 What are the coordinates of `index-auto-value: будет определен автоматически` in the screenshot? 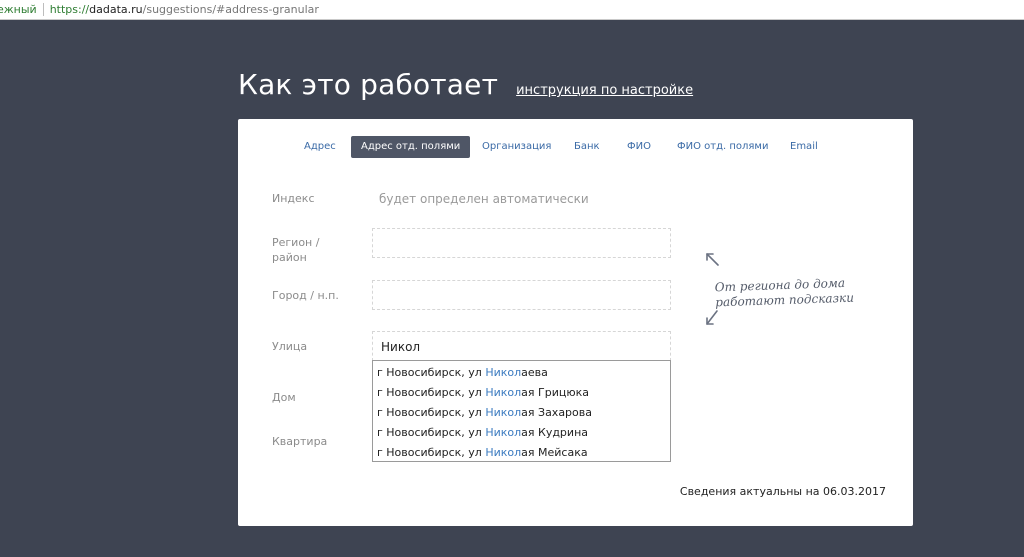 It's located at (484, 199).